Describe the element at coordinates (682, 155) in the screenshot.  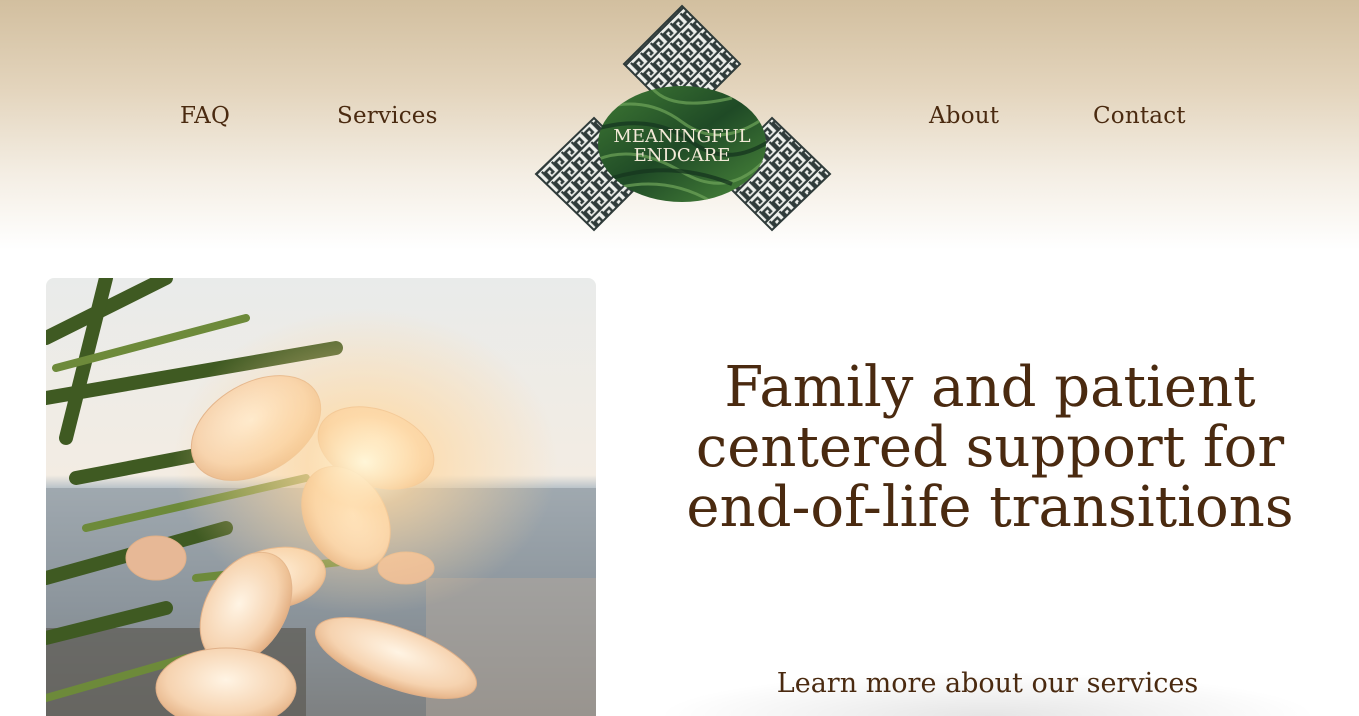
I see `logo-line-2: ENDCARE` at that location.